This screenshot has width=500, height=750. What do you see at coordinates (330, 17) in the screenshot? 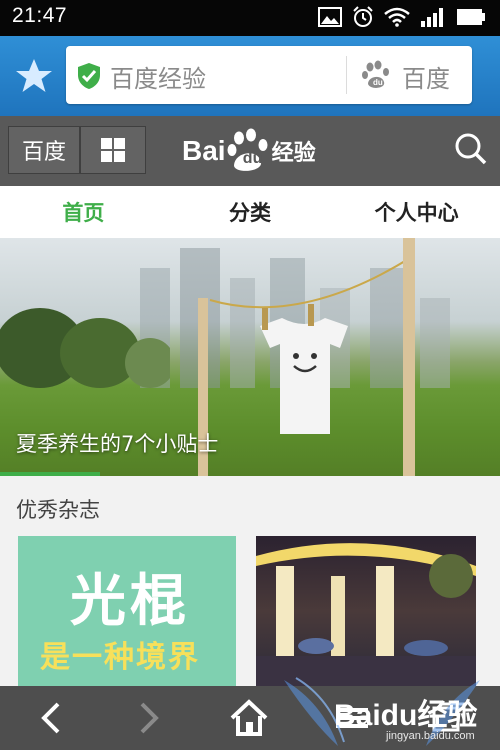
I see `image-notification-icon` at bounding box center [330, 17].